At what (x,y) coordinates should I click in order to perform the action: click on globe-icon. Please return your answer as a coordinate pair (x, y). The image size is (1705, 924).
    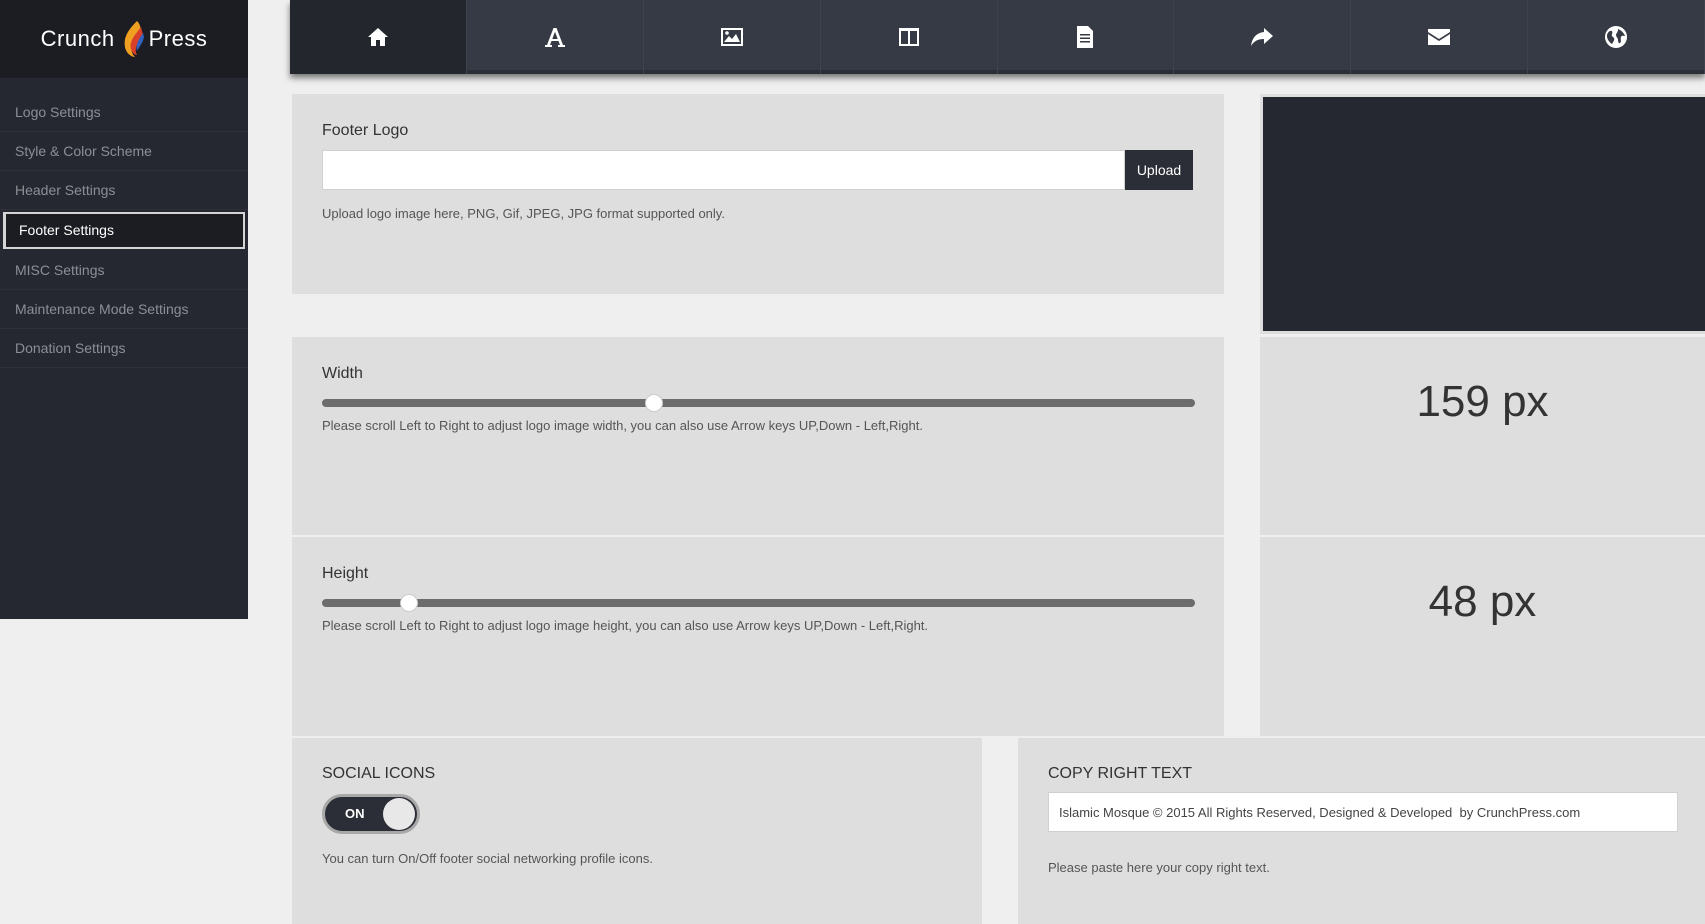
    Looking at the image, I should click on (1616, 37).